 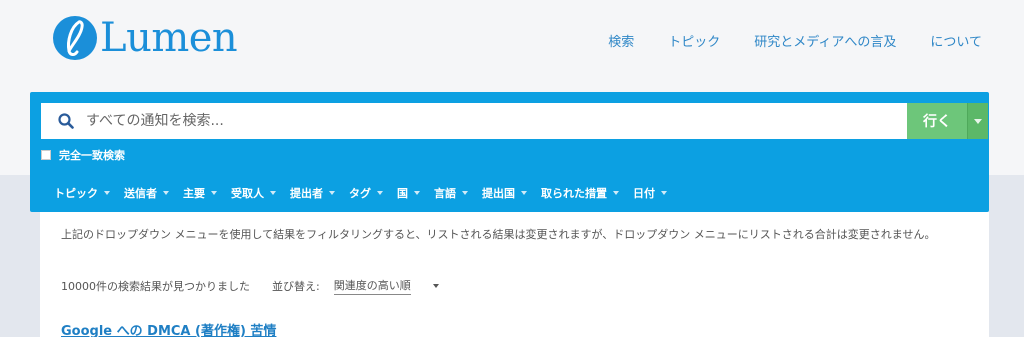 What do you see at coordinates (694, 40) in the screenshot?
I see `nav-link-topics: トピック` at bounding box center [694, 40].